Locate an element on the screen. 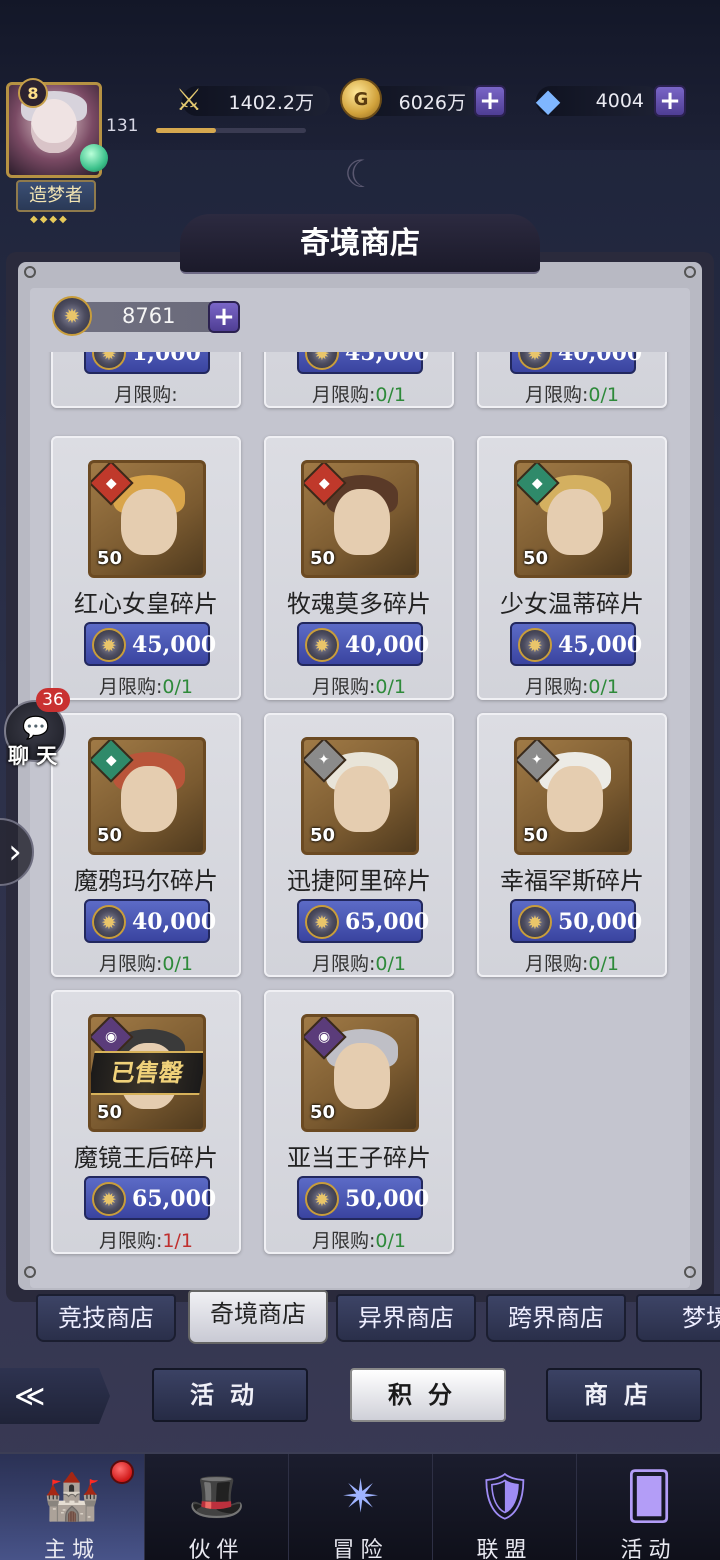 The image size is (720, 1560). shop-item-card: ◆ 50 少女温蒂碎片 ✹ 45,000 月限购:0/1 is located at coordinates (572, 568).